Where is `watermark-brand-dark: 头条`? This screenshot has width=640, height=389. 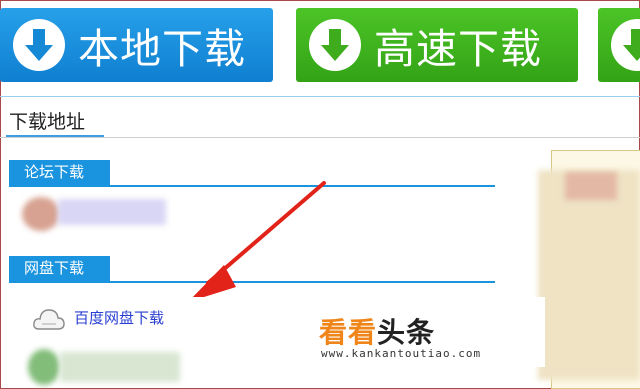
watermark-brand-dark: 头条 is located at coordinates (406, 332).